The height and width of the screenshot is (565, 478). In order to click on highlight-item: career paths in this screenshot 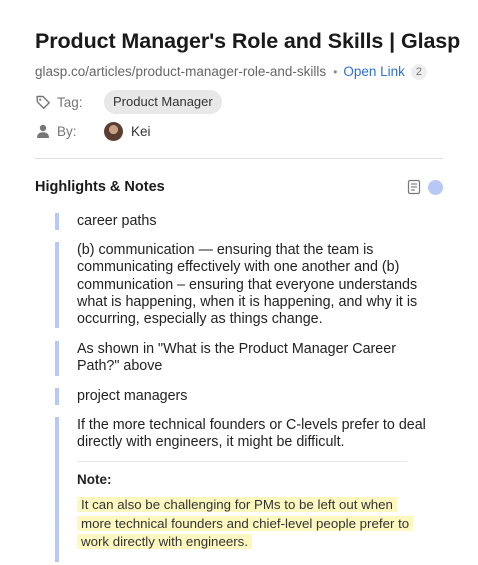, I will do `click(239, 222)`.